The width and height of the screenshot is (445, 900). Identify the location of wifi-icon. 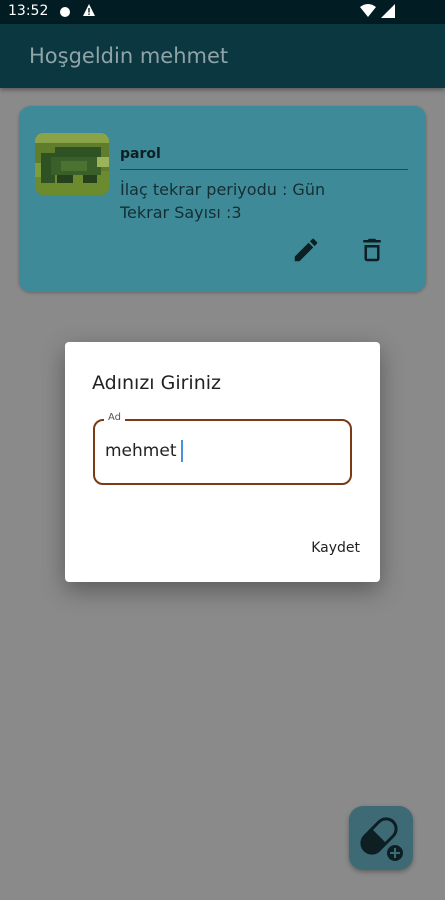
(368, 13).